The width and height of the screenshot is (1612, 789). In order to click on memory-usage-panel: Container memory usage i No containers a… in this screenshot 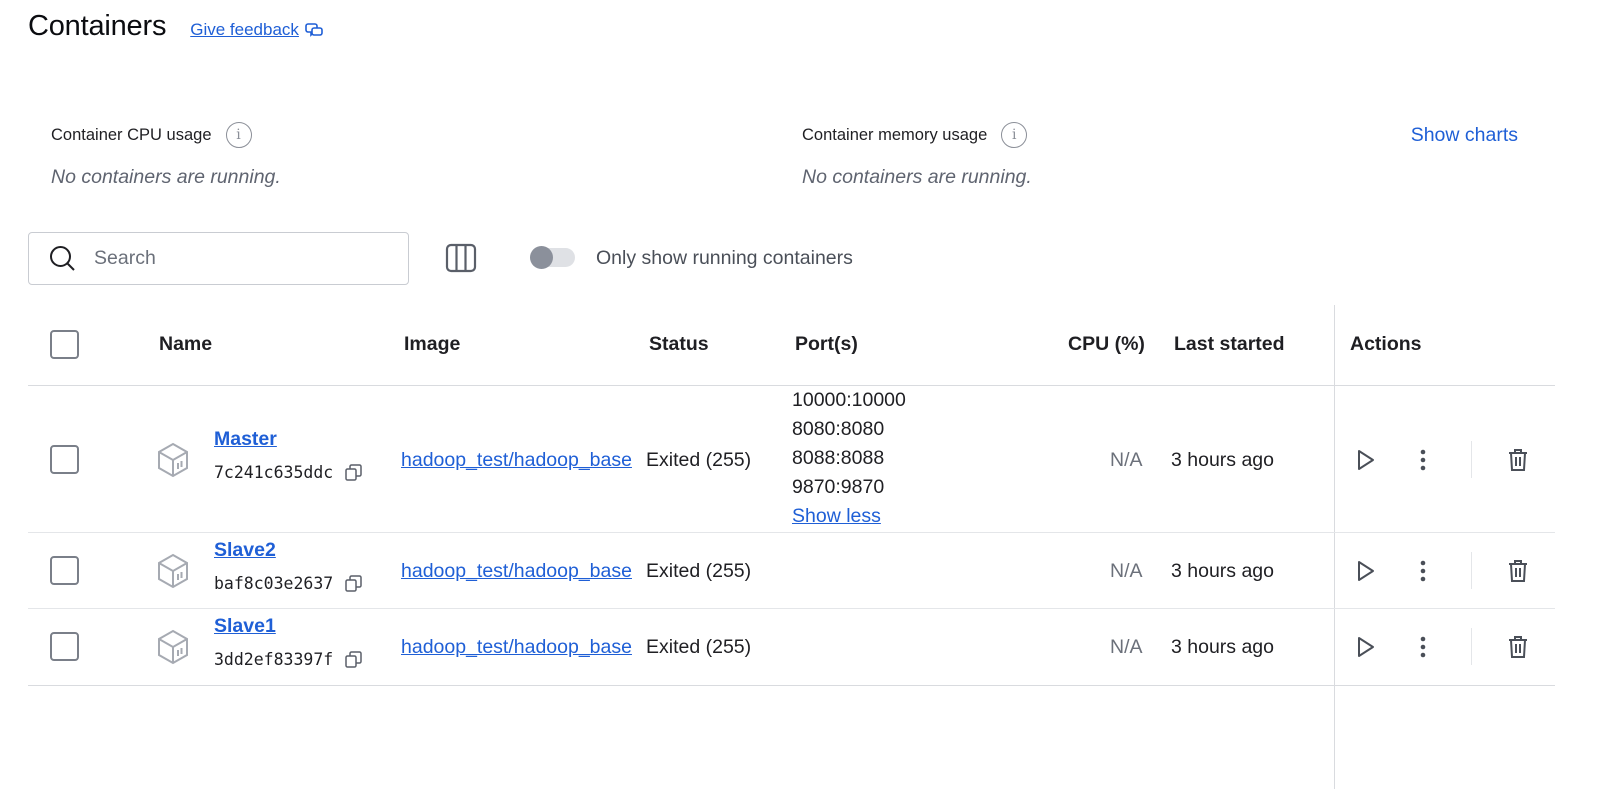, I will do `click(917, 155)`.